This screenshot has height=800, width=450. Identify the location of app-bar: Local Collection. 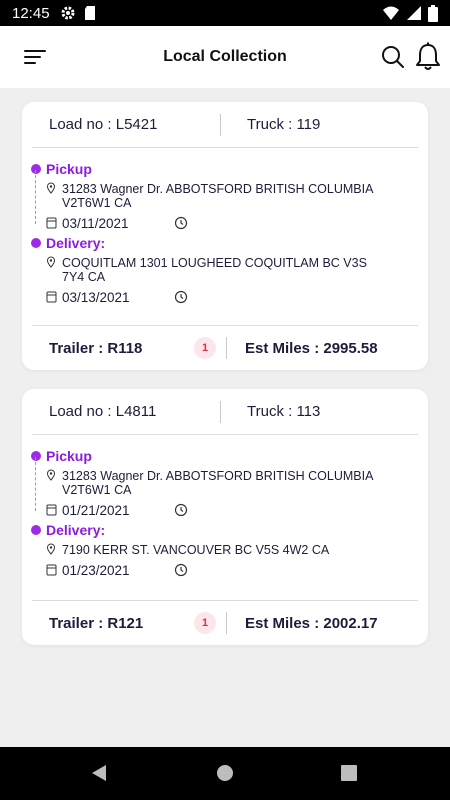
(225, 57).